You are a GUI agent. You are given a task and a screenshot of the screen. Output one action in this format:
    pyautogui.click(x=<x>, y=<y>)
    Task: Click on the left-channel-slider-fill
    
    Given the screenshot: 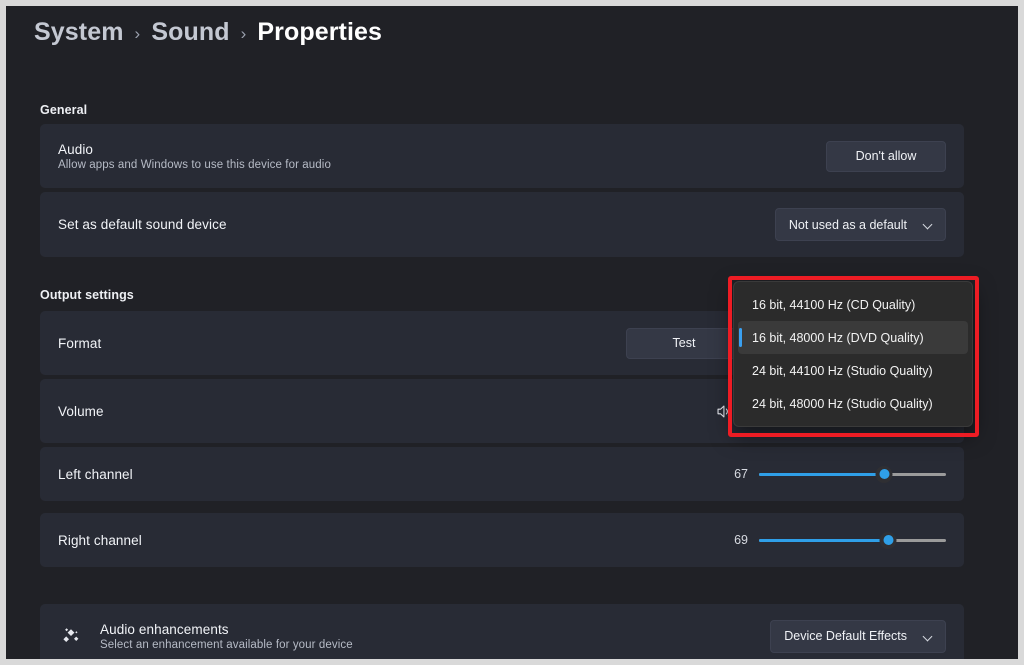 What is the action you would take?
    pyautogui.click(x=822, y=474)
    